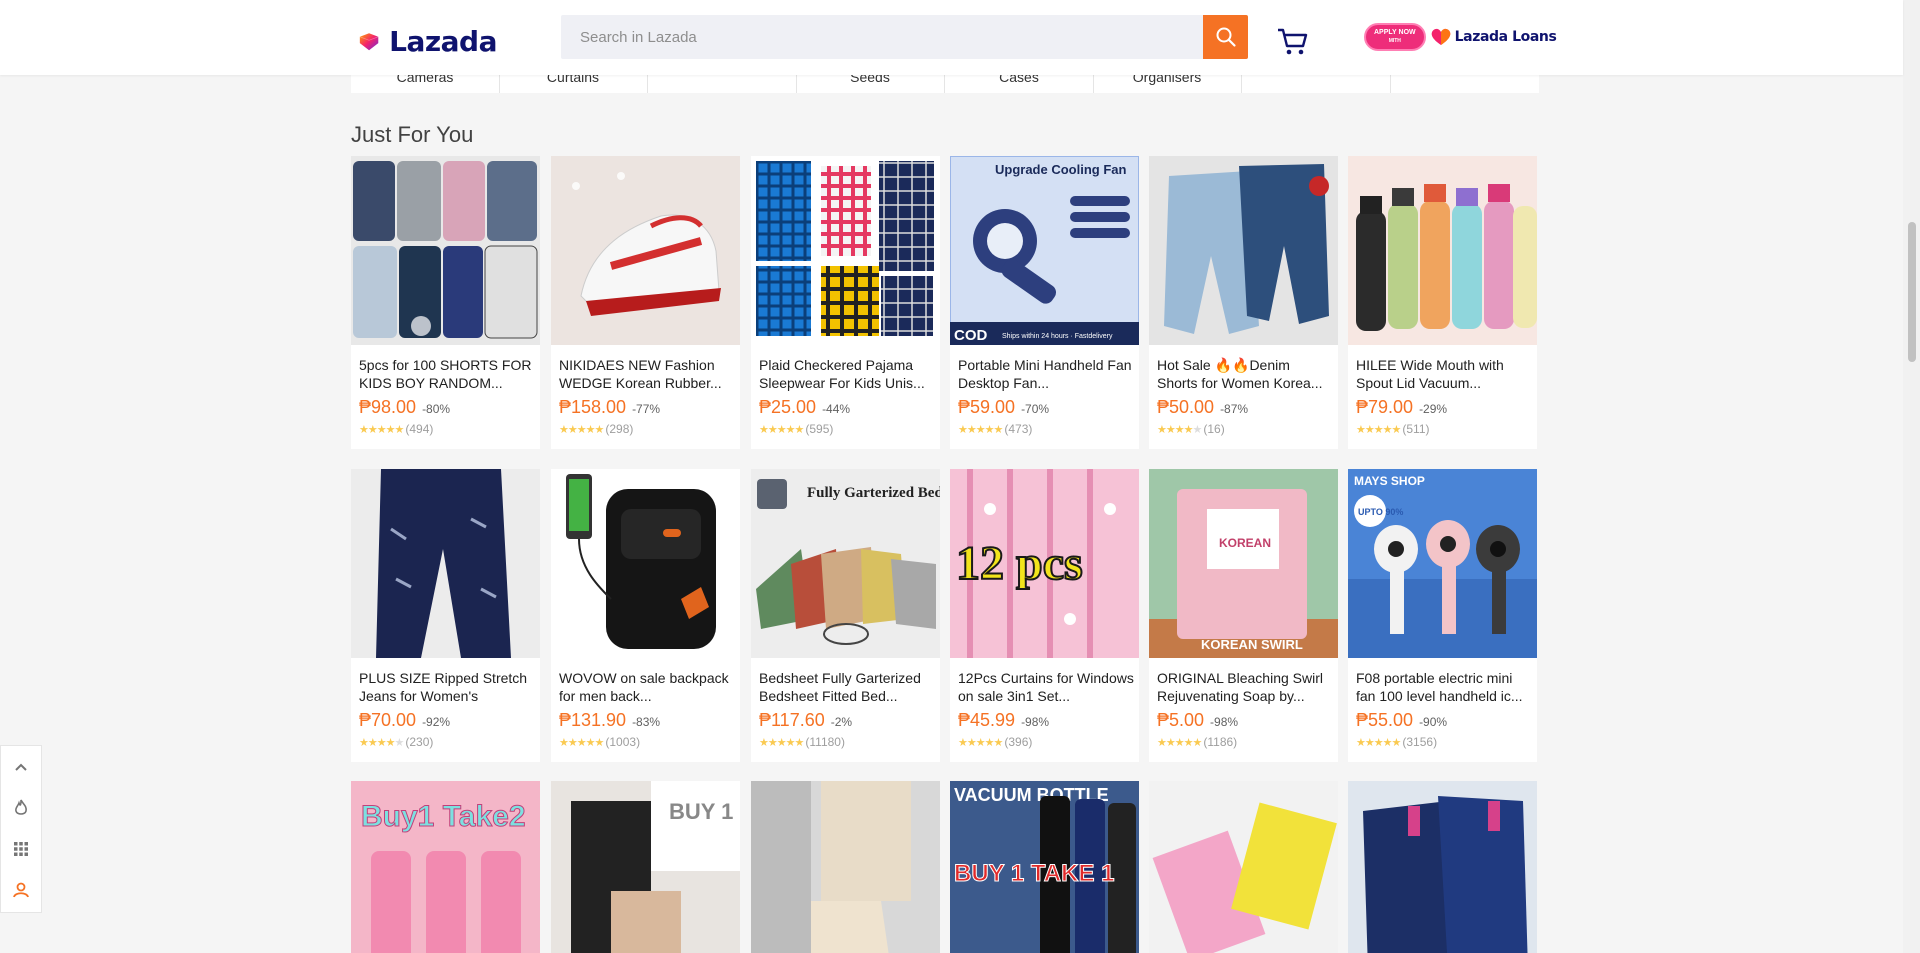 This screenshot has width=1920, height=953. I want to click on search-icon, so click(1226, 37).